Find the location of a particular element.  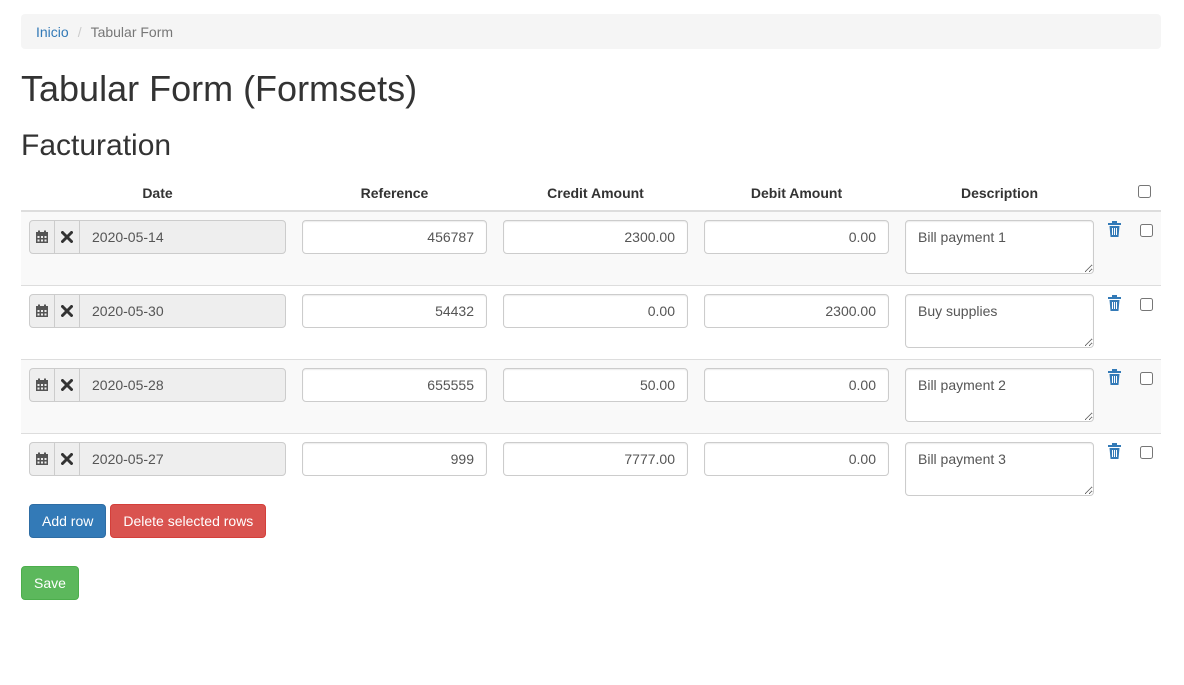

breadcrumb-home-link: Inicio is located at coordinates (52, 32).